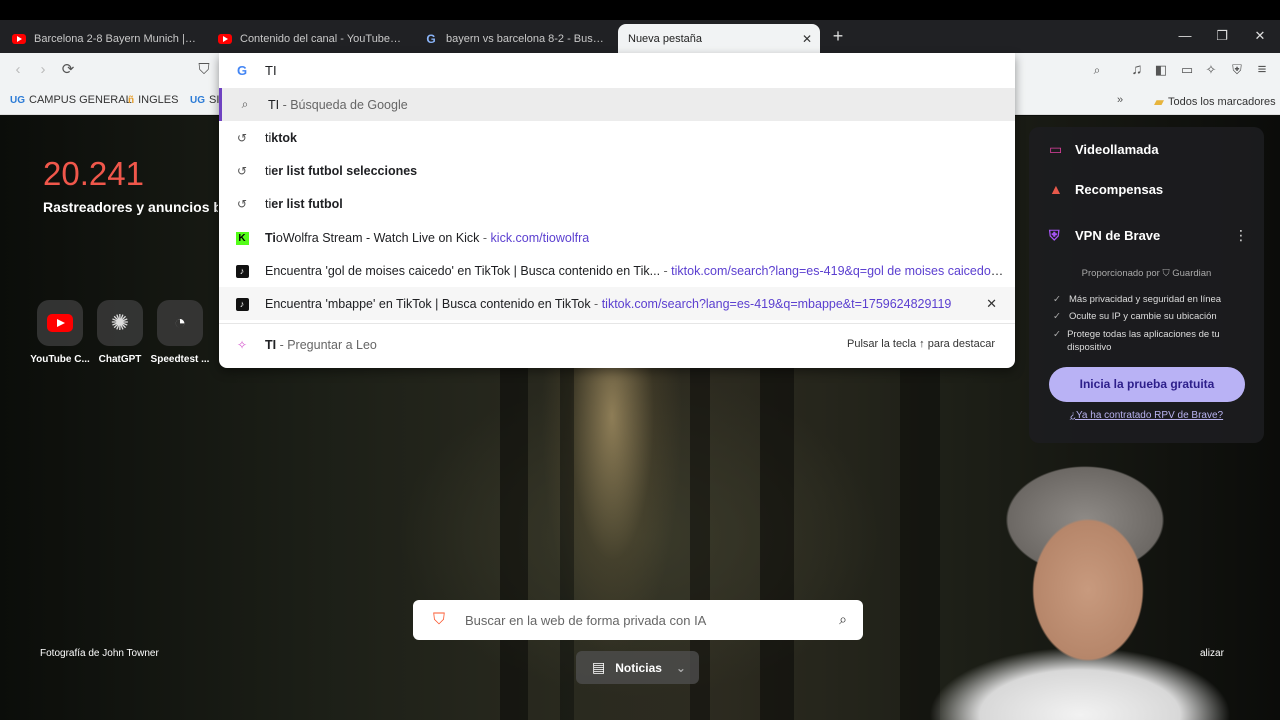 Image resolution: width=1280 pixels, height=720 pixels. Describe the element at coordinates (586, 620) in the screenshot. I see `search-placeholder: Buscar en la web de forma privada con IA` at that location.